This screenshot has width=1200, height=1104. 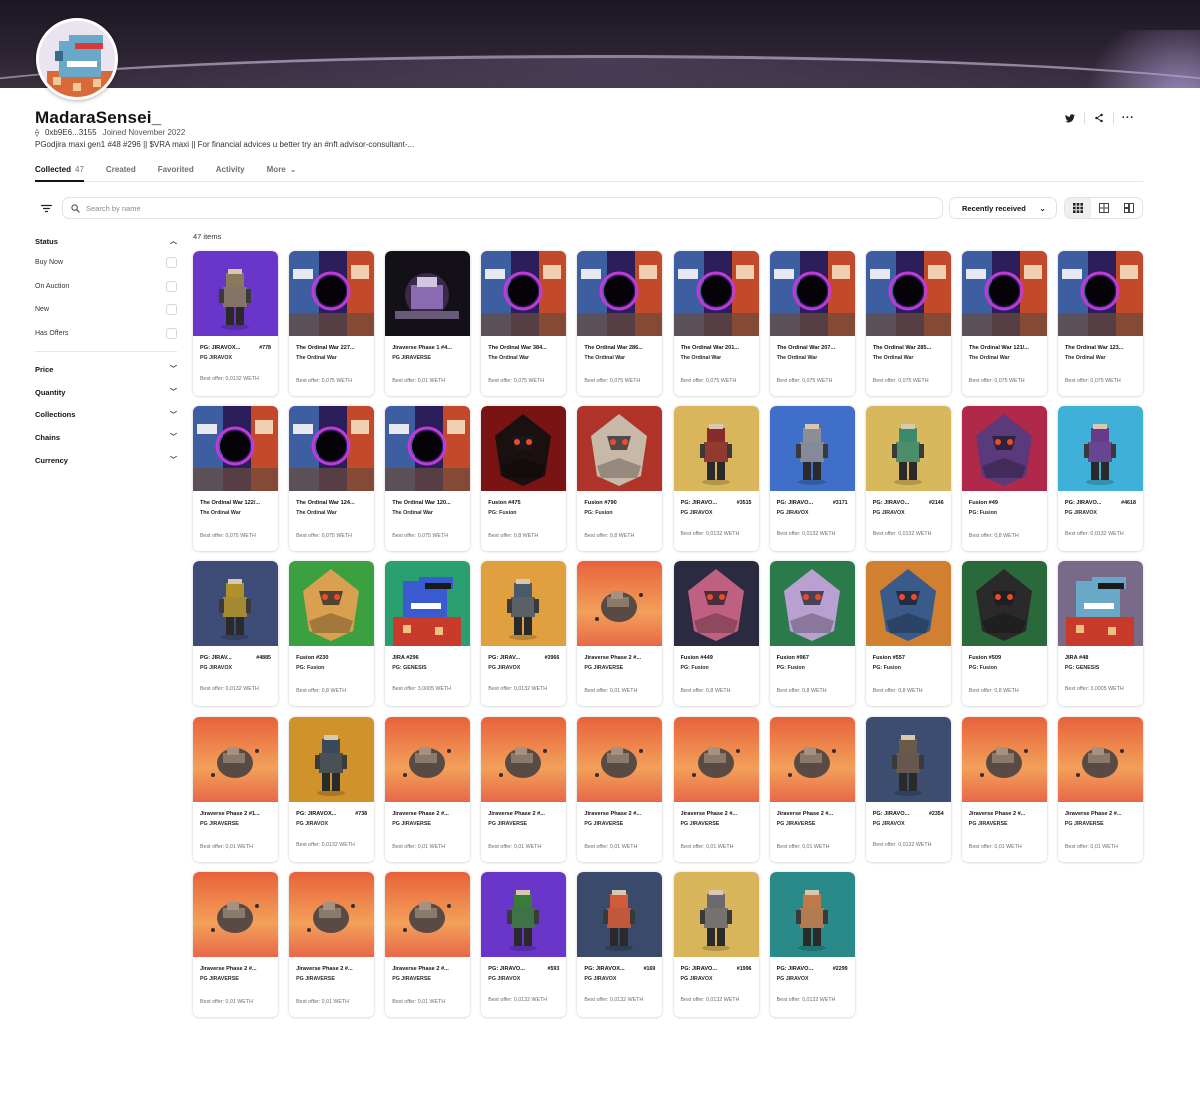 I want to click on share-button, so click(x=1099, y=118).